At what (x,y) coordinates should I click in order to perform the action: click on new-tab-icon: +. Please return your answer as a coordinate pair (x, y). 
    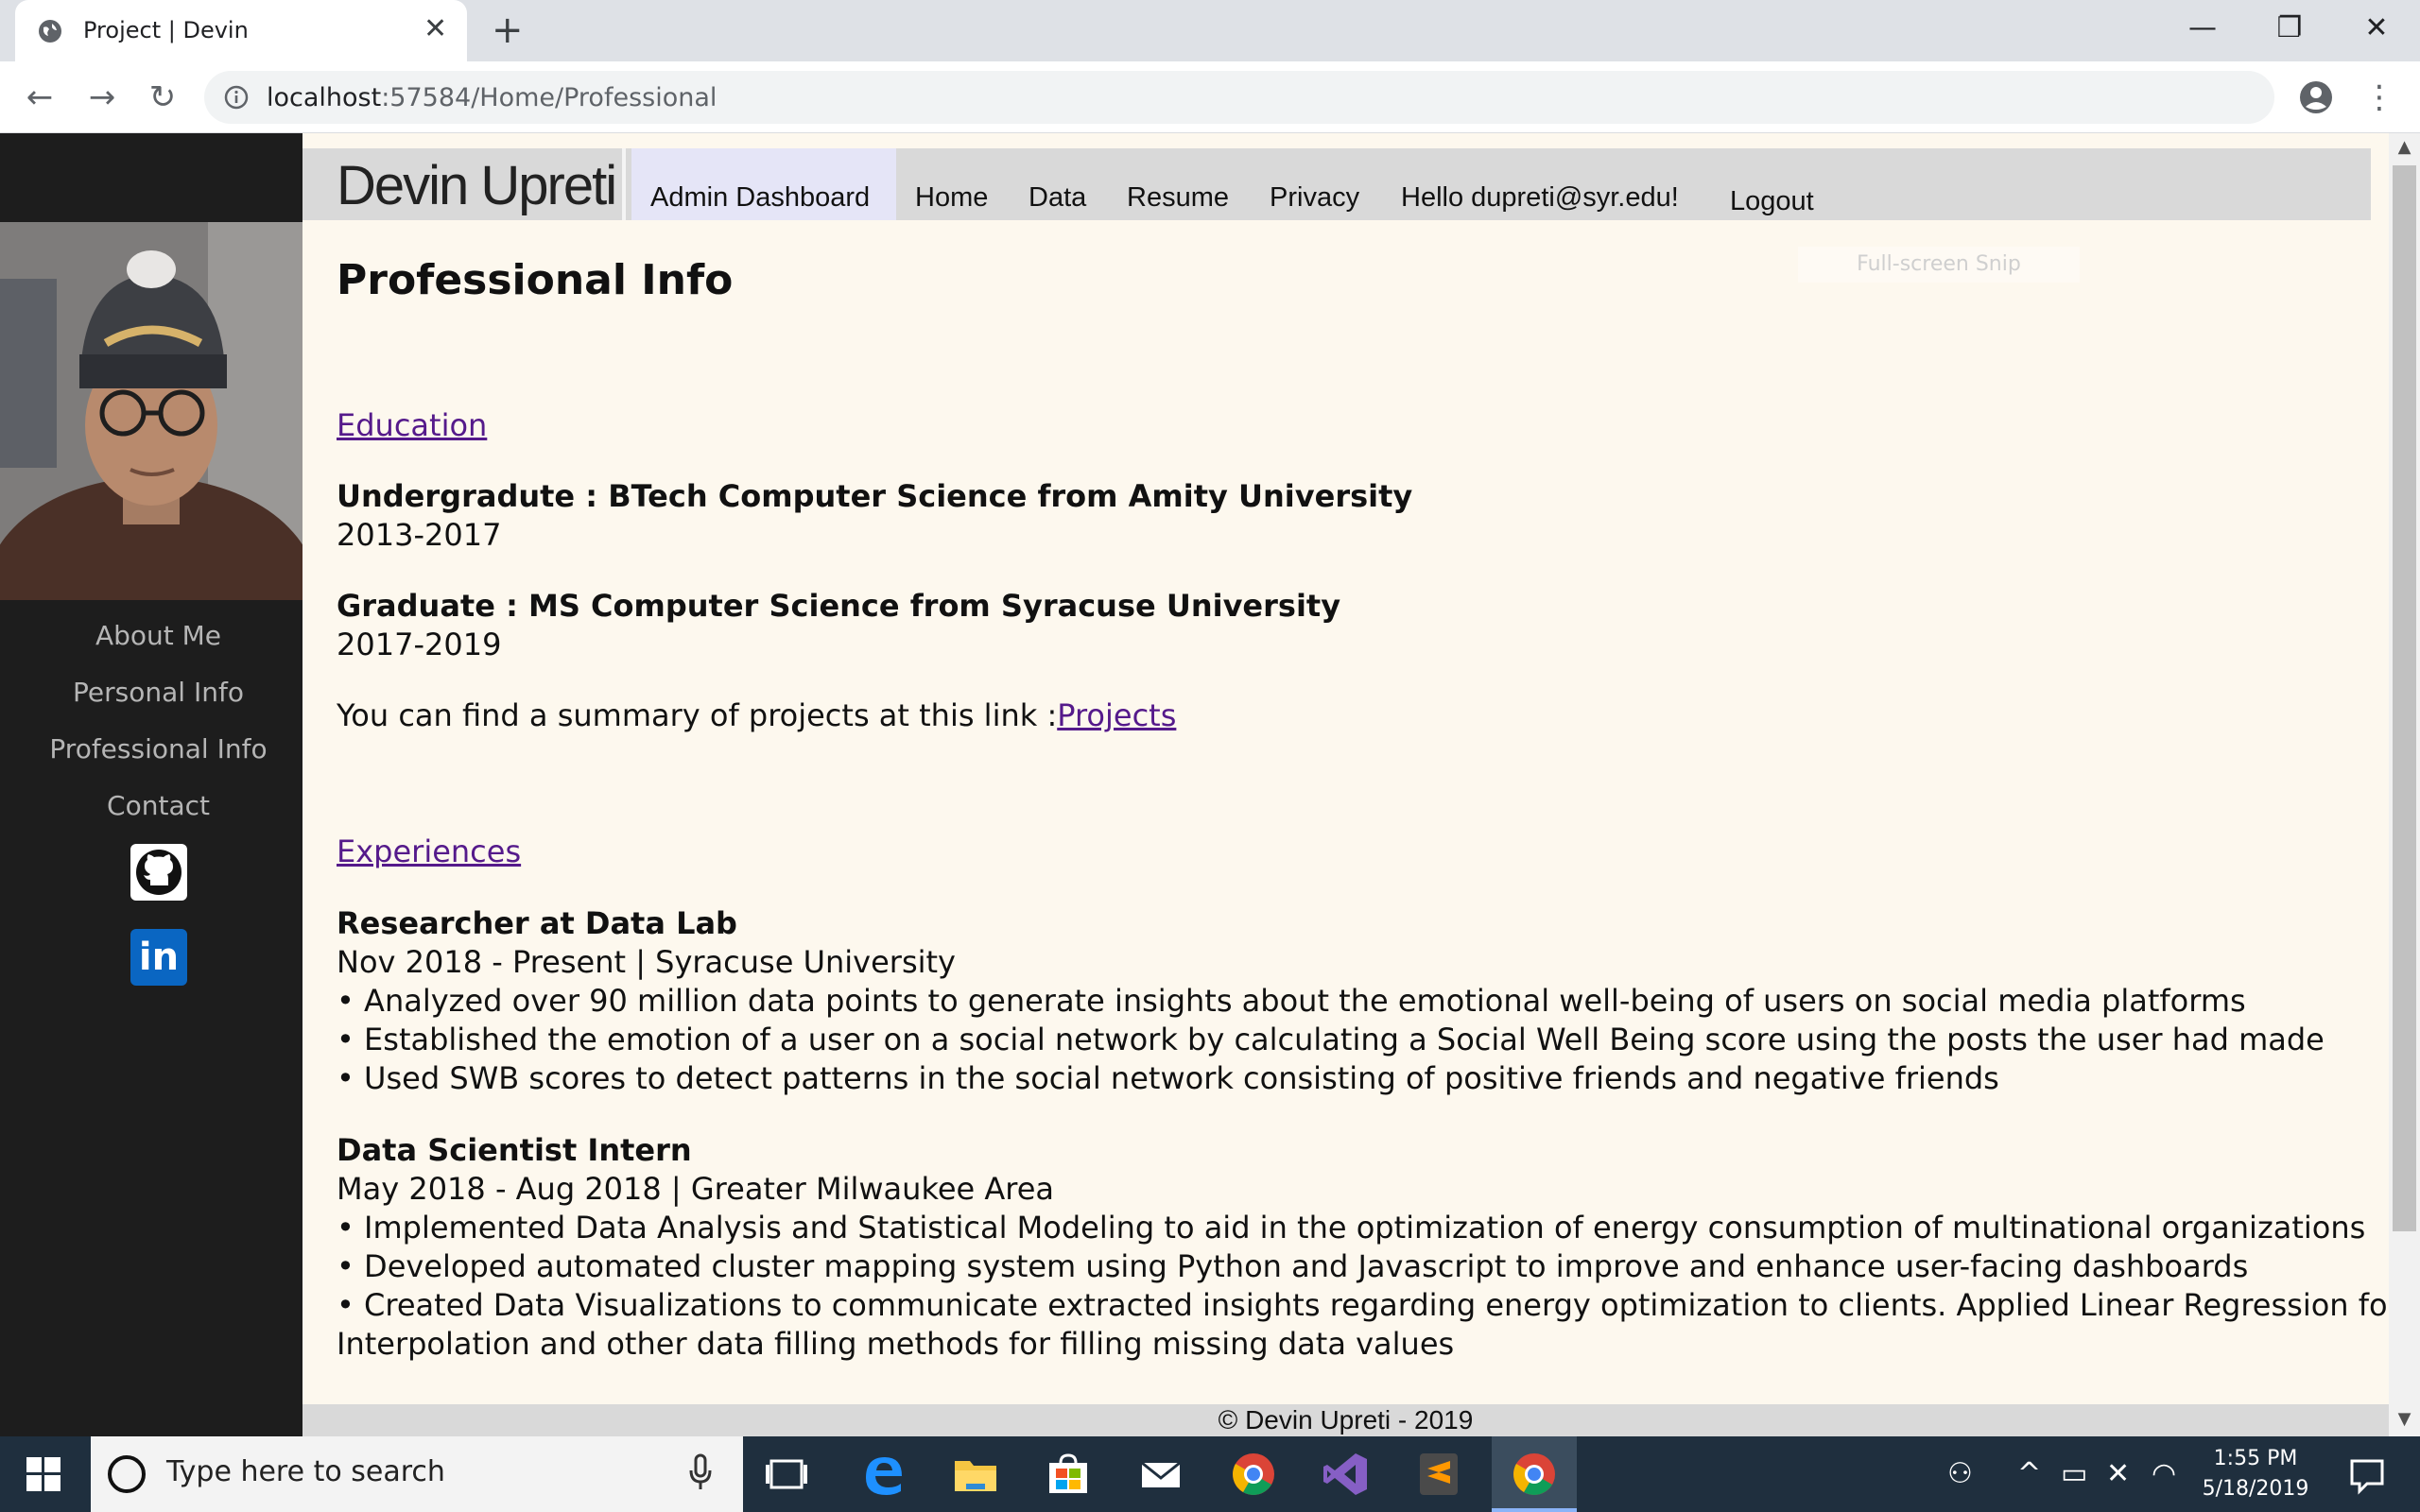
    Looking at the image, I should click on (508, 30).